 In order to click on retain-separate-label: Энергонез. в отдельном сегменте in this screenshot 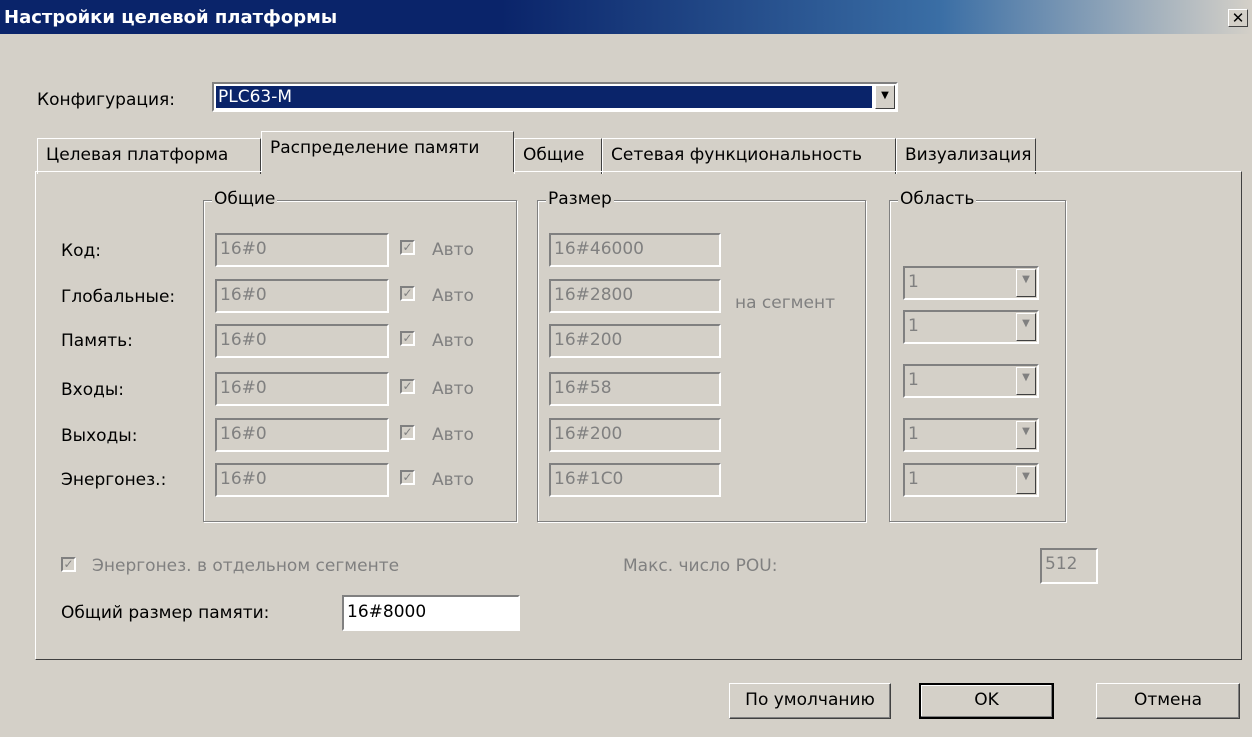, I will do `click(246, 566)`.